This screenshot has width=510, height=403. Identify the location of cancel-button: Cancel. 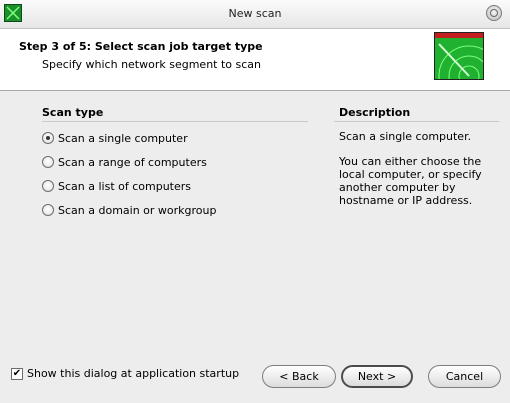
(464, 376).